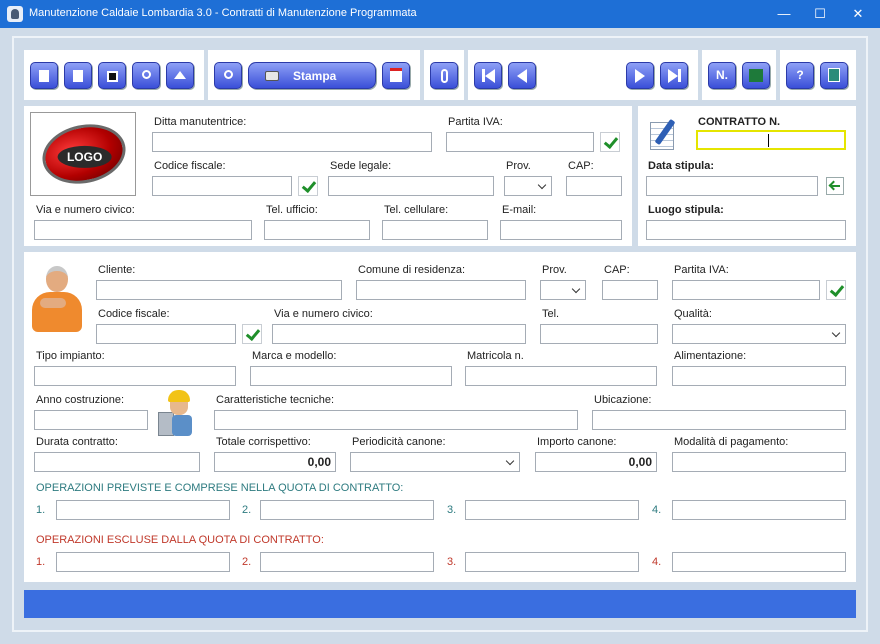 The height and width of the screenshot is (644, 880). I want to click on operazione-prevista-3-field, so click(552, 510).